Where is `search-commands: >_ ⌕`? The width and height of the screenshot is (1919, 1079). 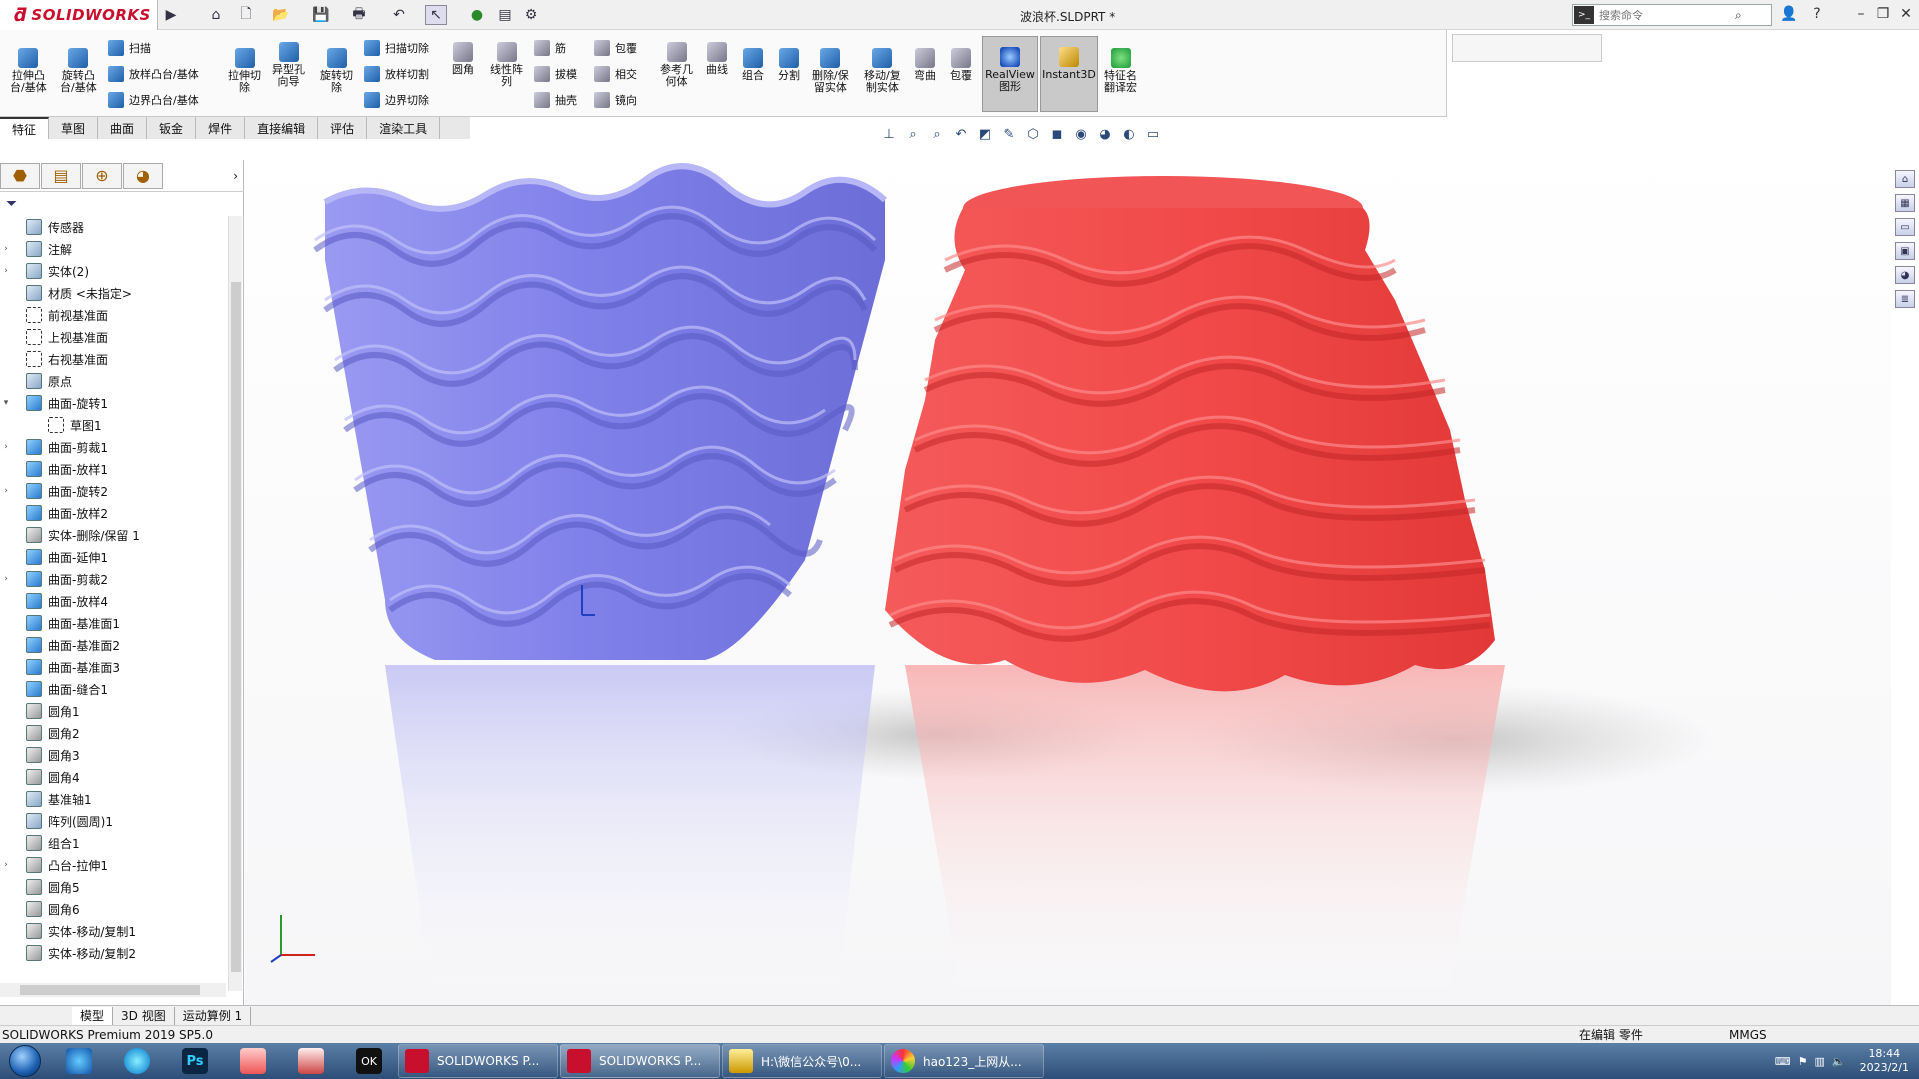
search-commands: >_ ⌕ is located at coordinates (1672, 15).